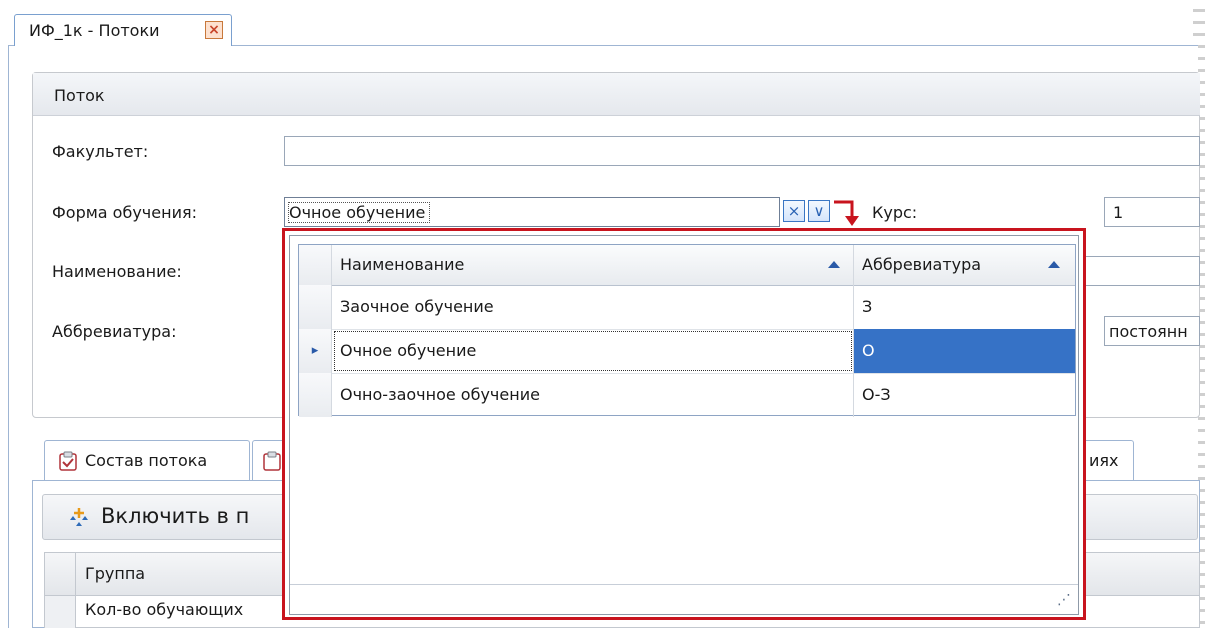 The image size is (1205, 628). I want to click on abbreviation-label: Аббревиатура:, so click(114, 331).